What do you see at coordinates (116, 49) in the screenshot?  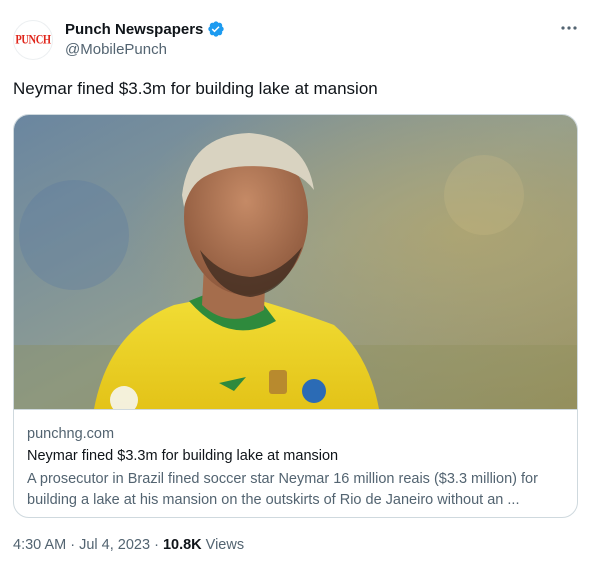 I see `handle: @MobilePunch` at bounding box center [116, 49].